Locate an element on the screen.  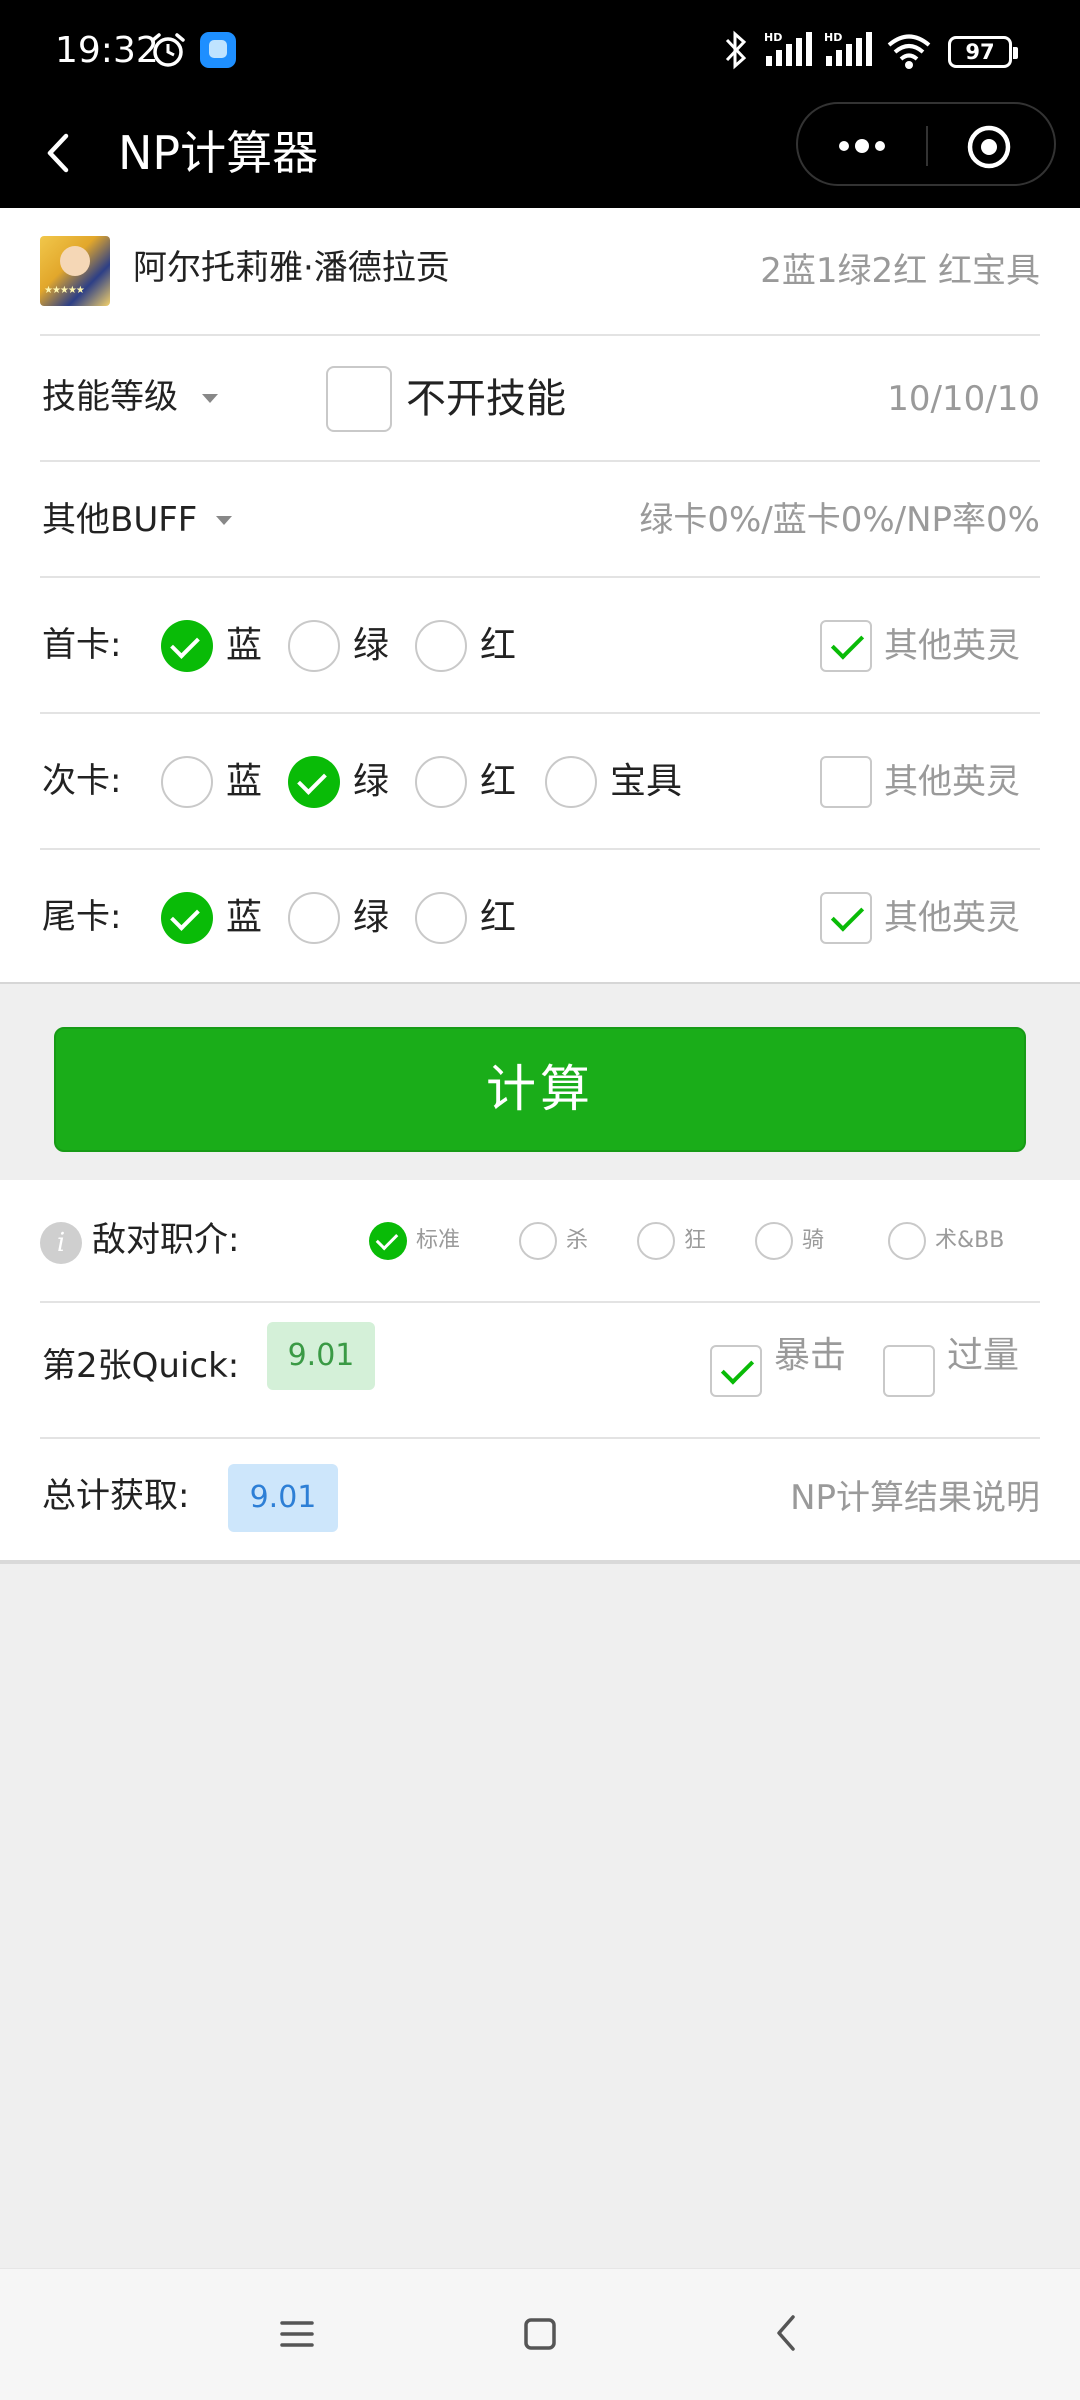
status-time: 19:32 is located at coordinates (107, 50).